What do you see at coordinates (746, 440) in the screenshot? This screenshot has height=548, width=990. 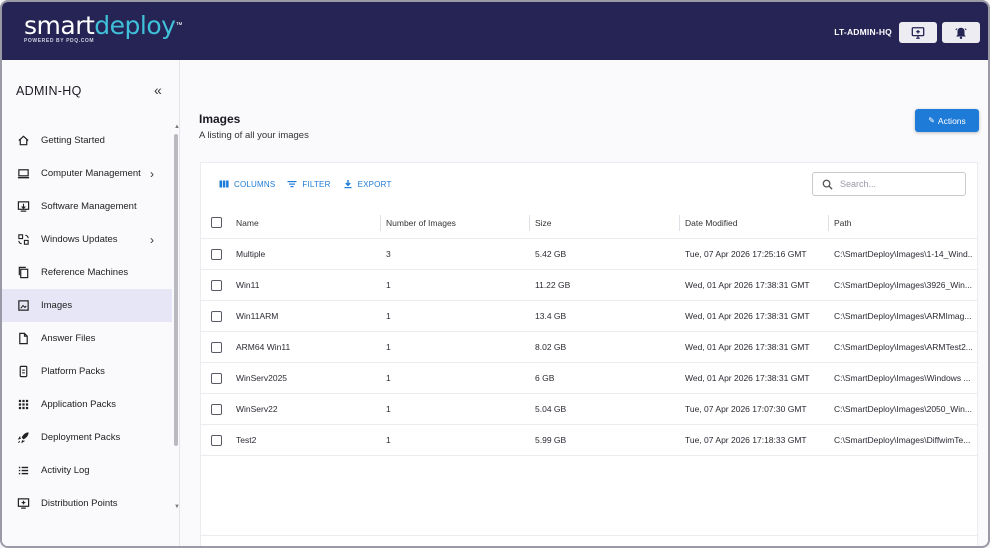 I see `cell-date-modified: Tue, 07 Apr 2026 17:18:33 GMT` at bounding box center [746, 440].